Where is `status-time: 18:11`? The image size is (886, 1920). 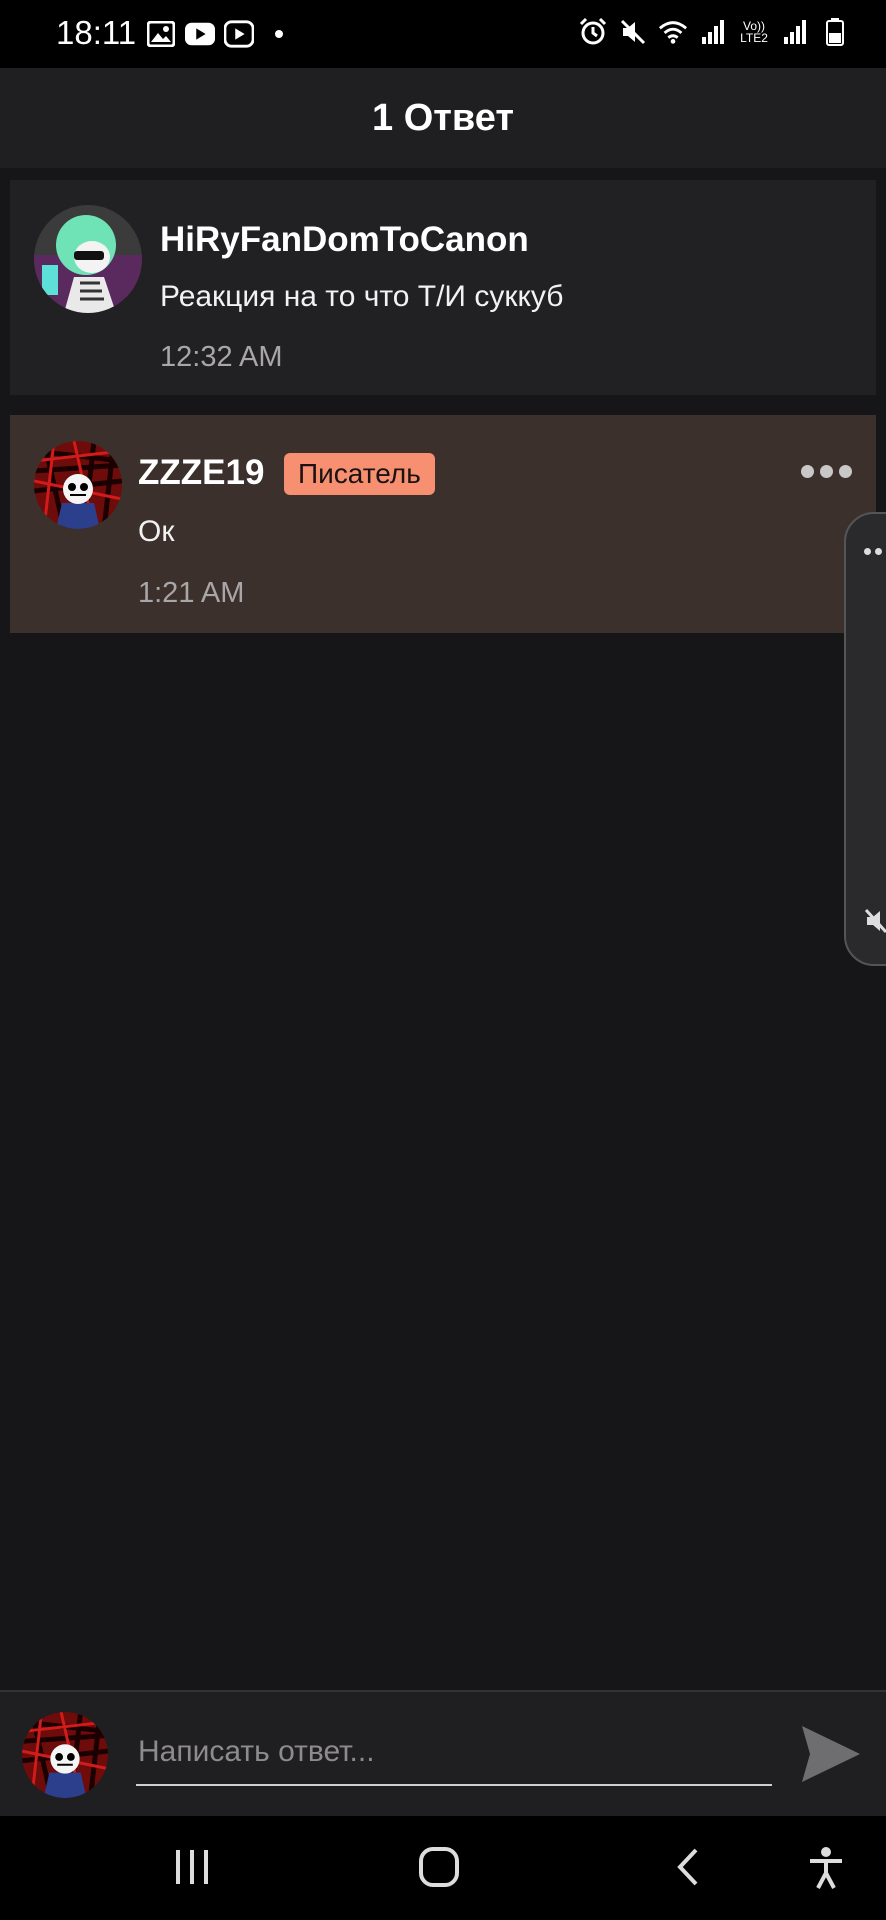 status-time: 18:11 is located at coordinates (96, 32).